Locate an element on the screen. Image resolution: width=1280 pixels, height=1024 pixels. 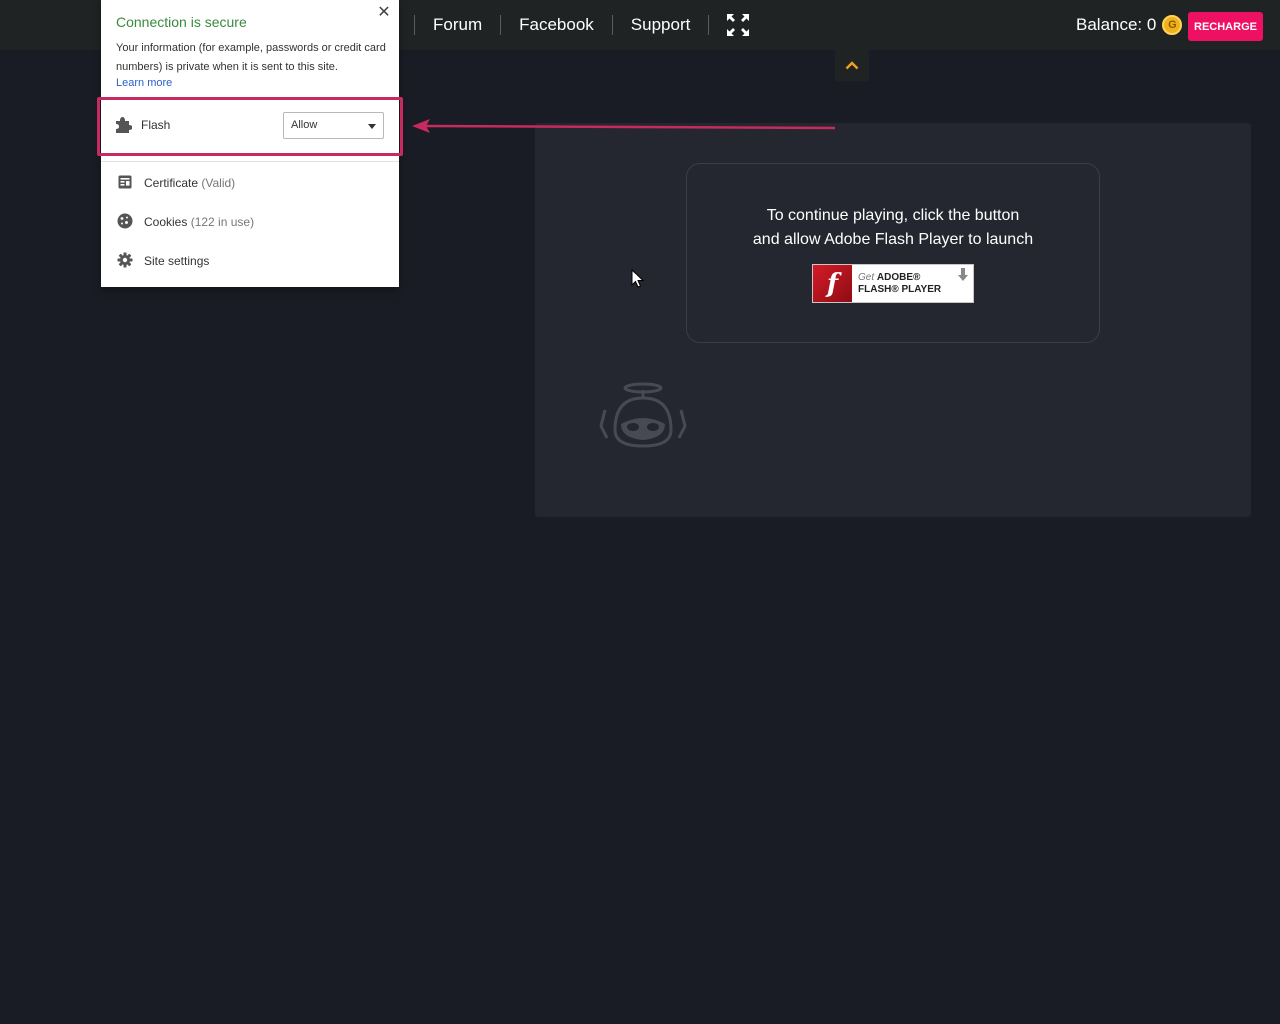
certificate-label: Certificate is located at coordinates (171, 183).